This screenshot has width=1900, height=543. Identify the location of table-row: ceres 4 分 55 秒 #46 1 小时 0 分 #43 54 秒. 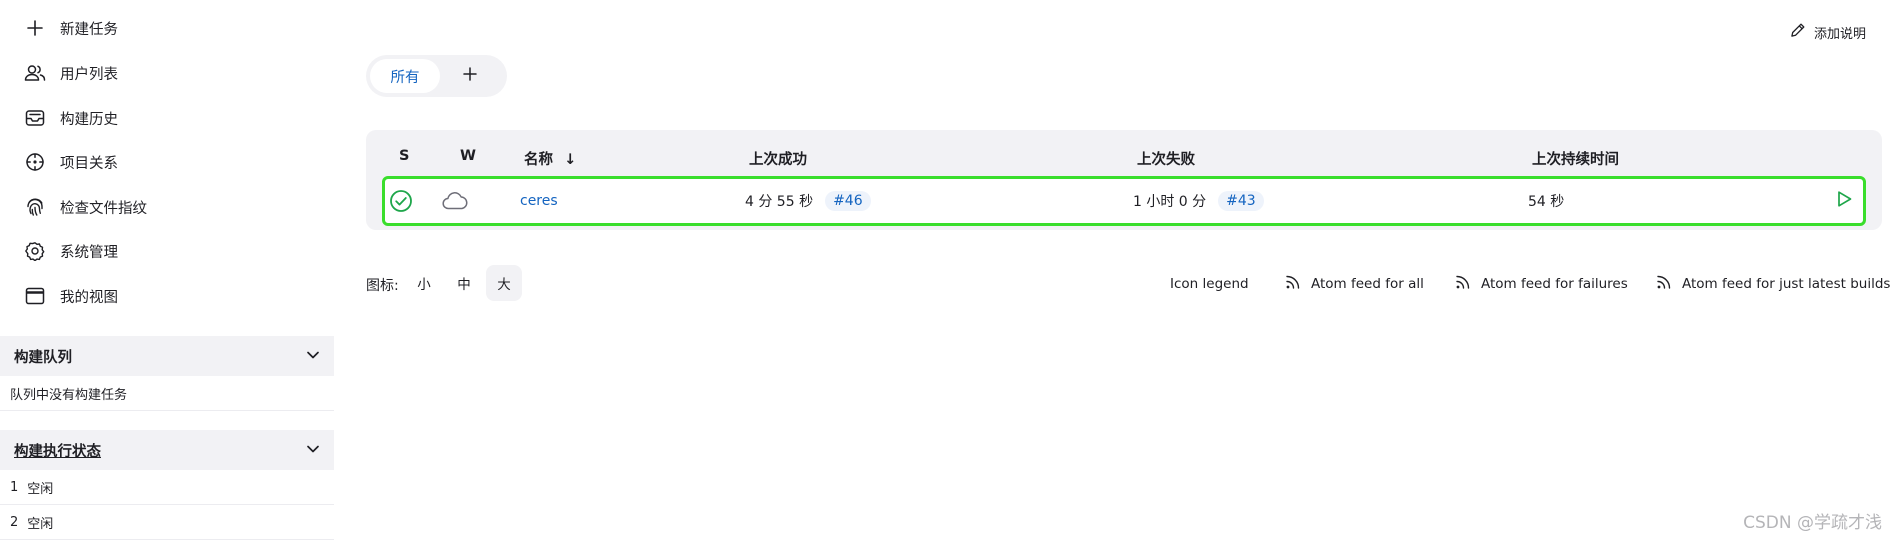
(1124, 201).